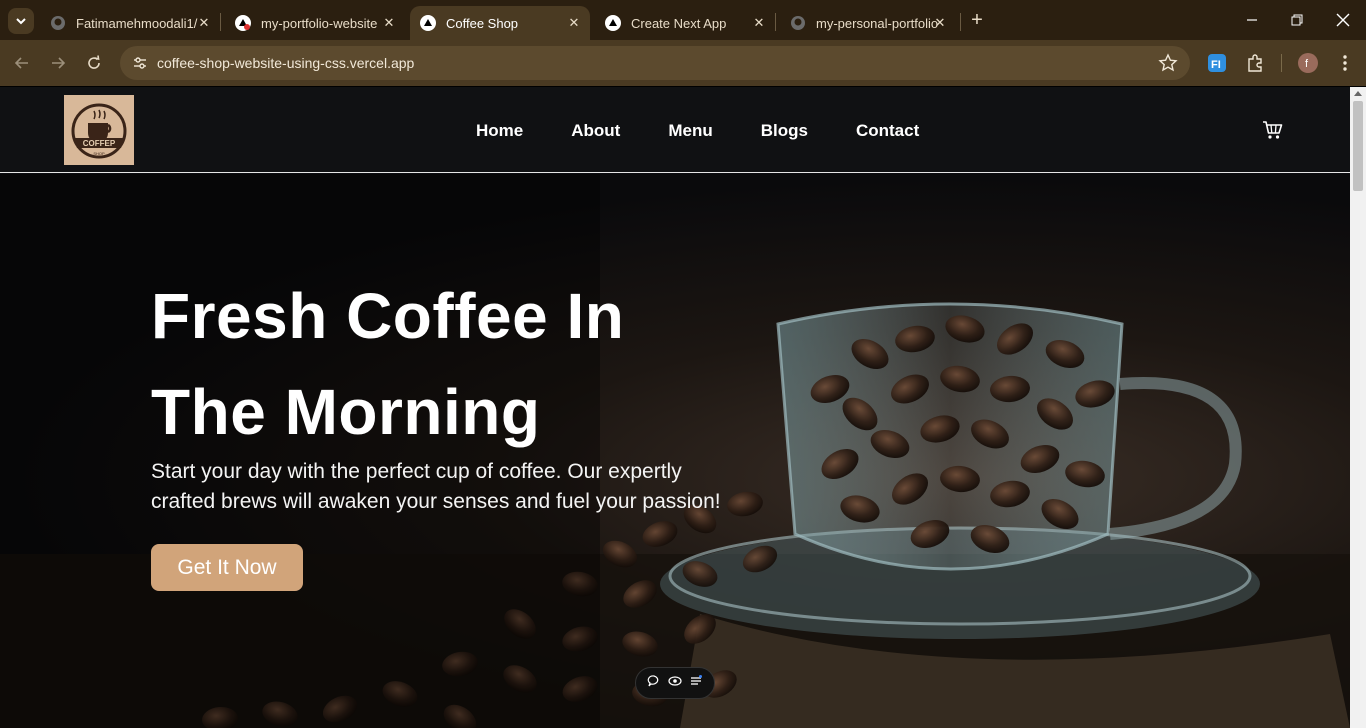  What do you see at coordinates (346, 412) in the screenshot?
I see `hero-title-line-2: The Morning` at bounding box center [346, 412].